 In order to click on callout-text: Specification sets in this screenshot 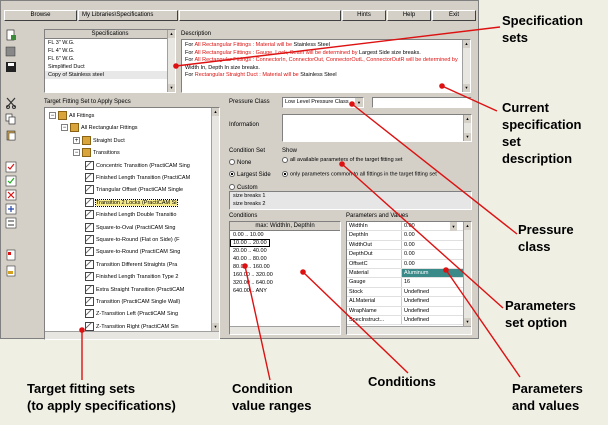, I will do `click(542, 29)`.